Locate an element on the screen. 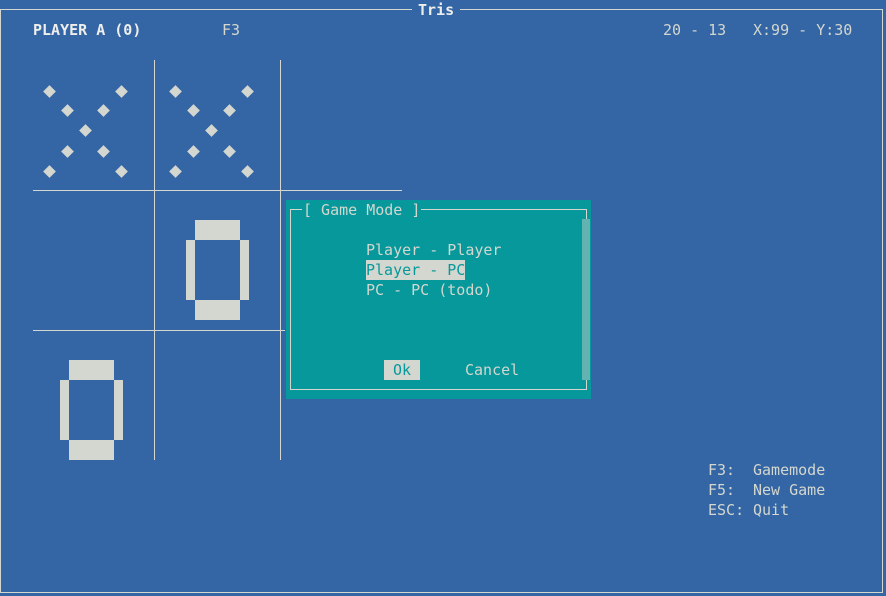 Image resolution: width=886 pixels, height=596 pixels. dialog-title: [ Game Mode ] is located at coordinates (362, 210).